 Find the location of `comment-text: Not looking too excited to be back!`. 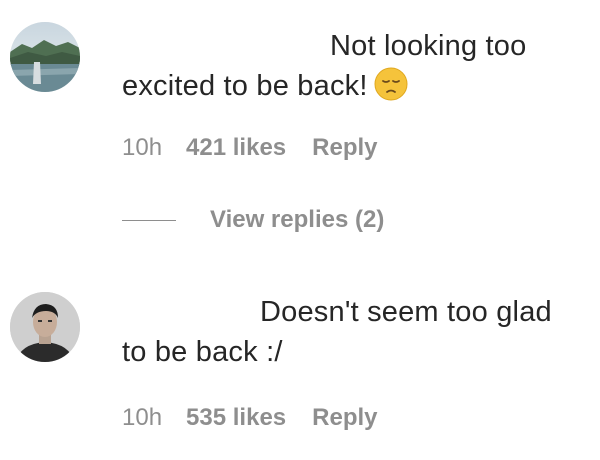

comment-text: Not looking too excited to be back! is located at coordinates (324, 66).